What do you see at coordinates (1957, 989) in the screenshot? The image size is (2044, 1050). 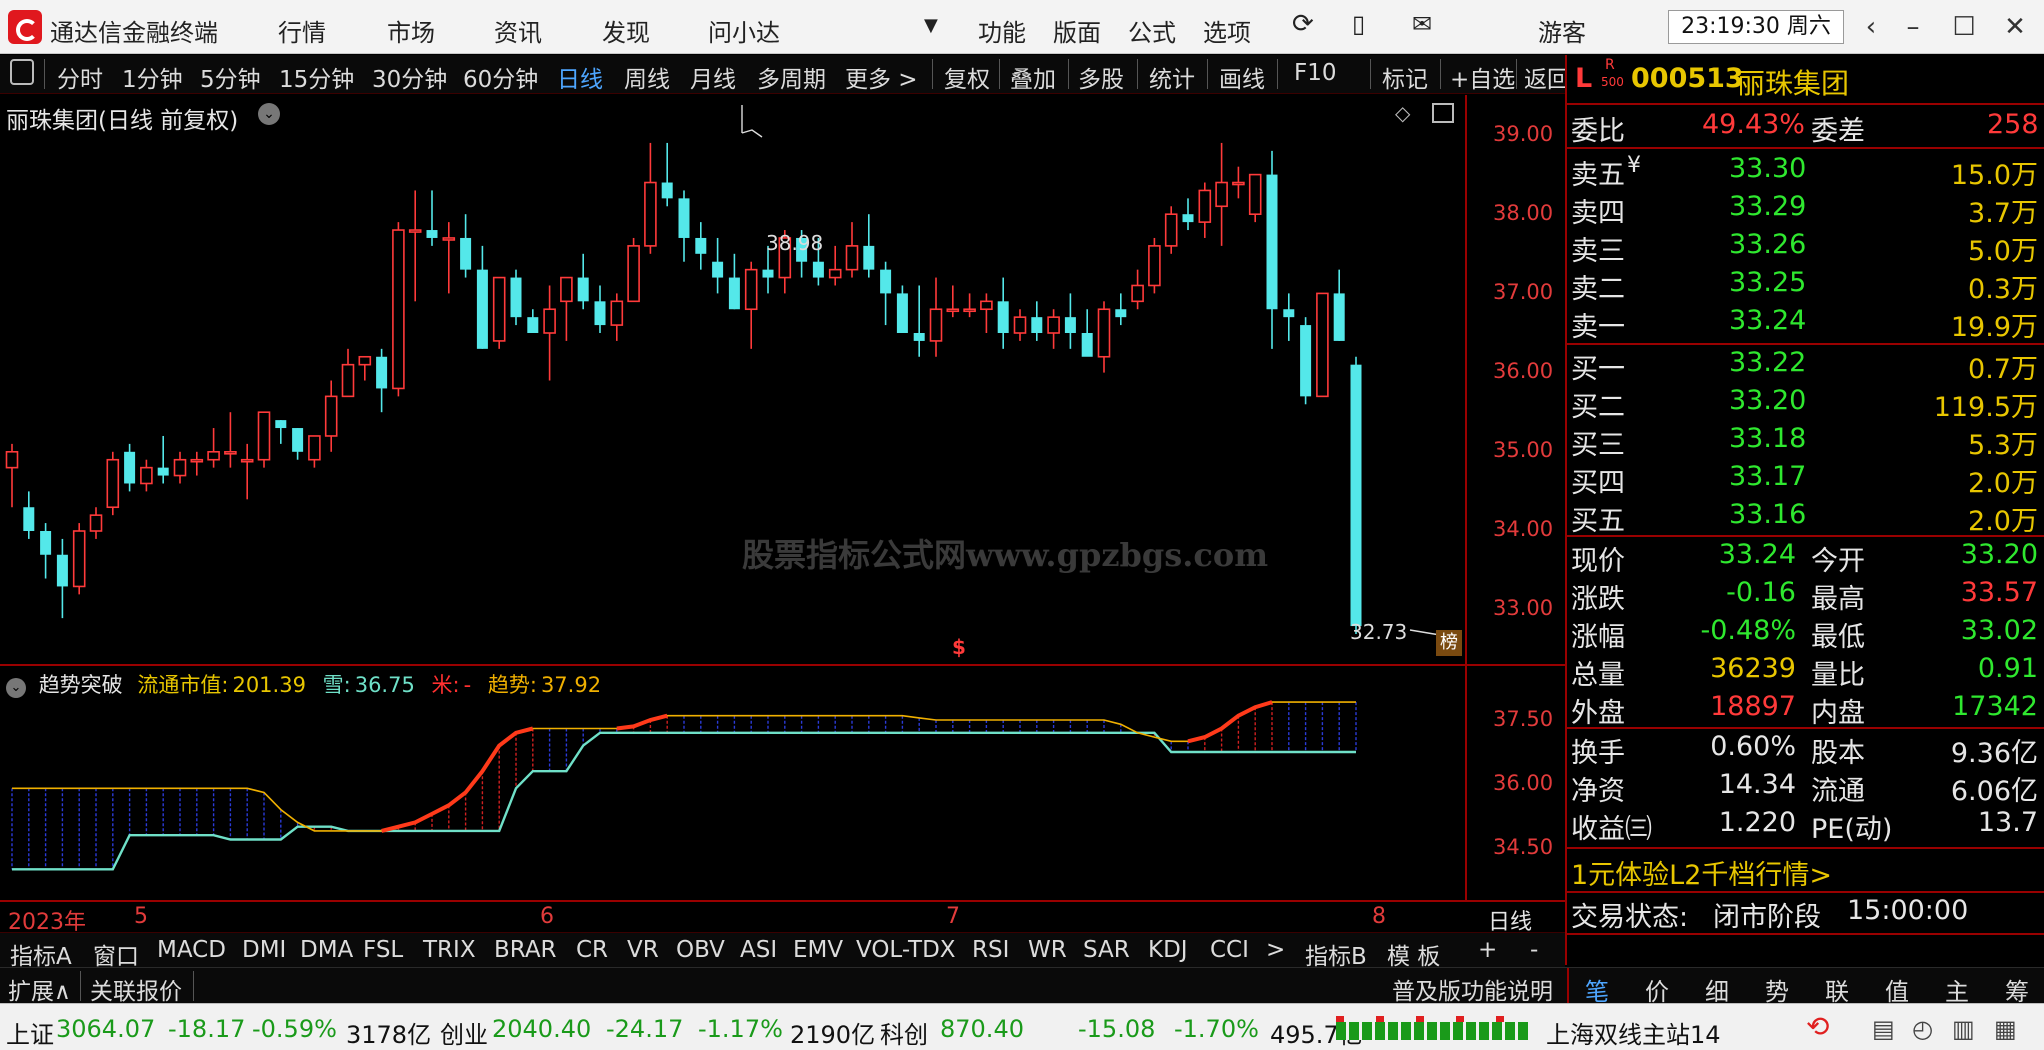 I see `tab-main: 主` at bounding box center [1957, 989].